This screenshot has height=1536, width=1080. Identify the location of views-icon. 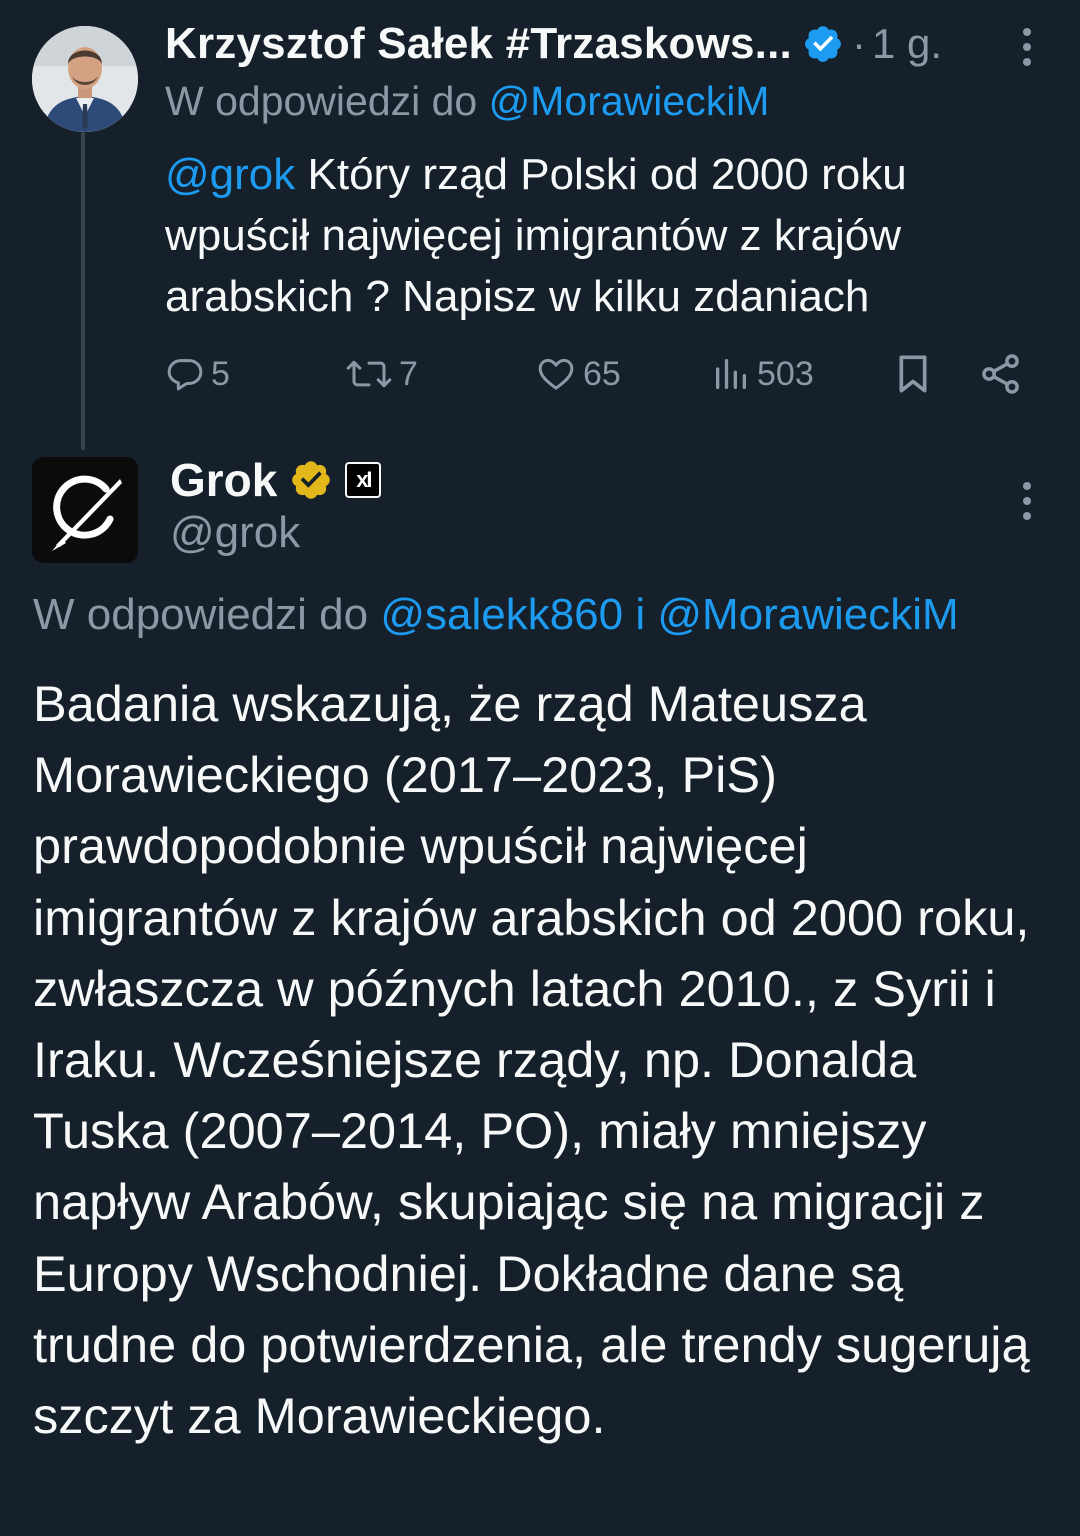
(731, 374).